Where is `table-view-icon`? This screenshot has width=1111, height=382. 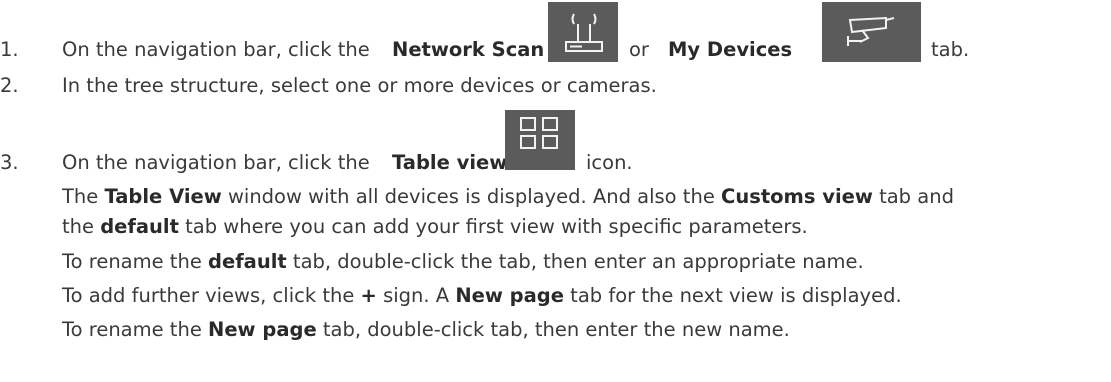 table-view-icon is located at coordinates (540, 140).